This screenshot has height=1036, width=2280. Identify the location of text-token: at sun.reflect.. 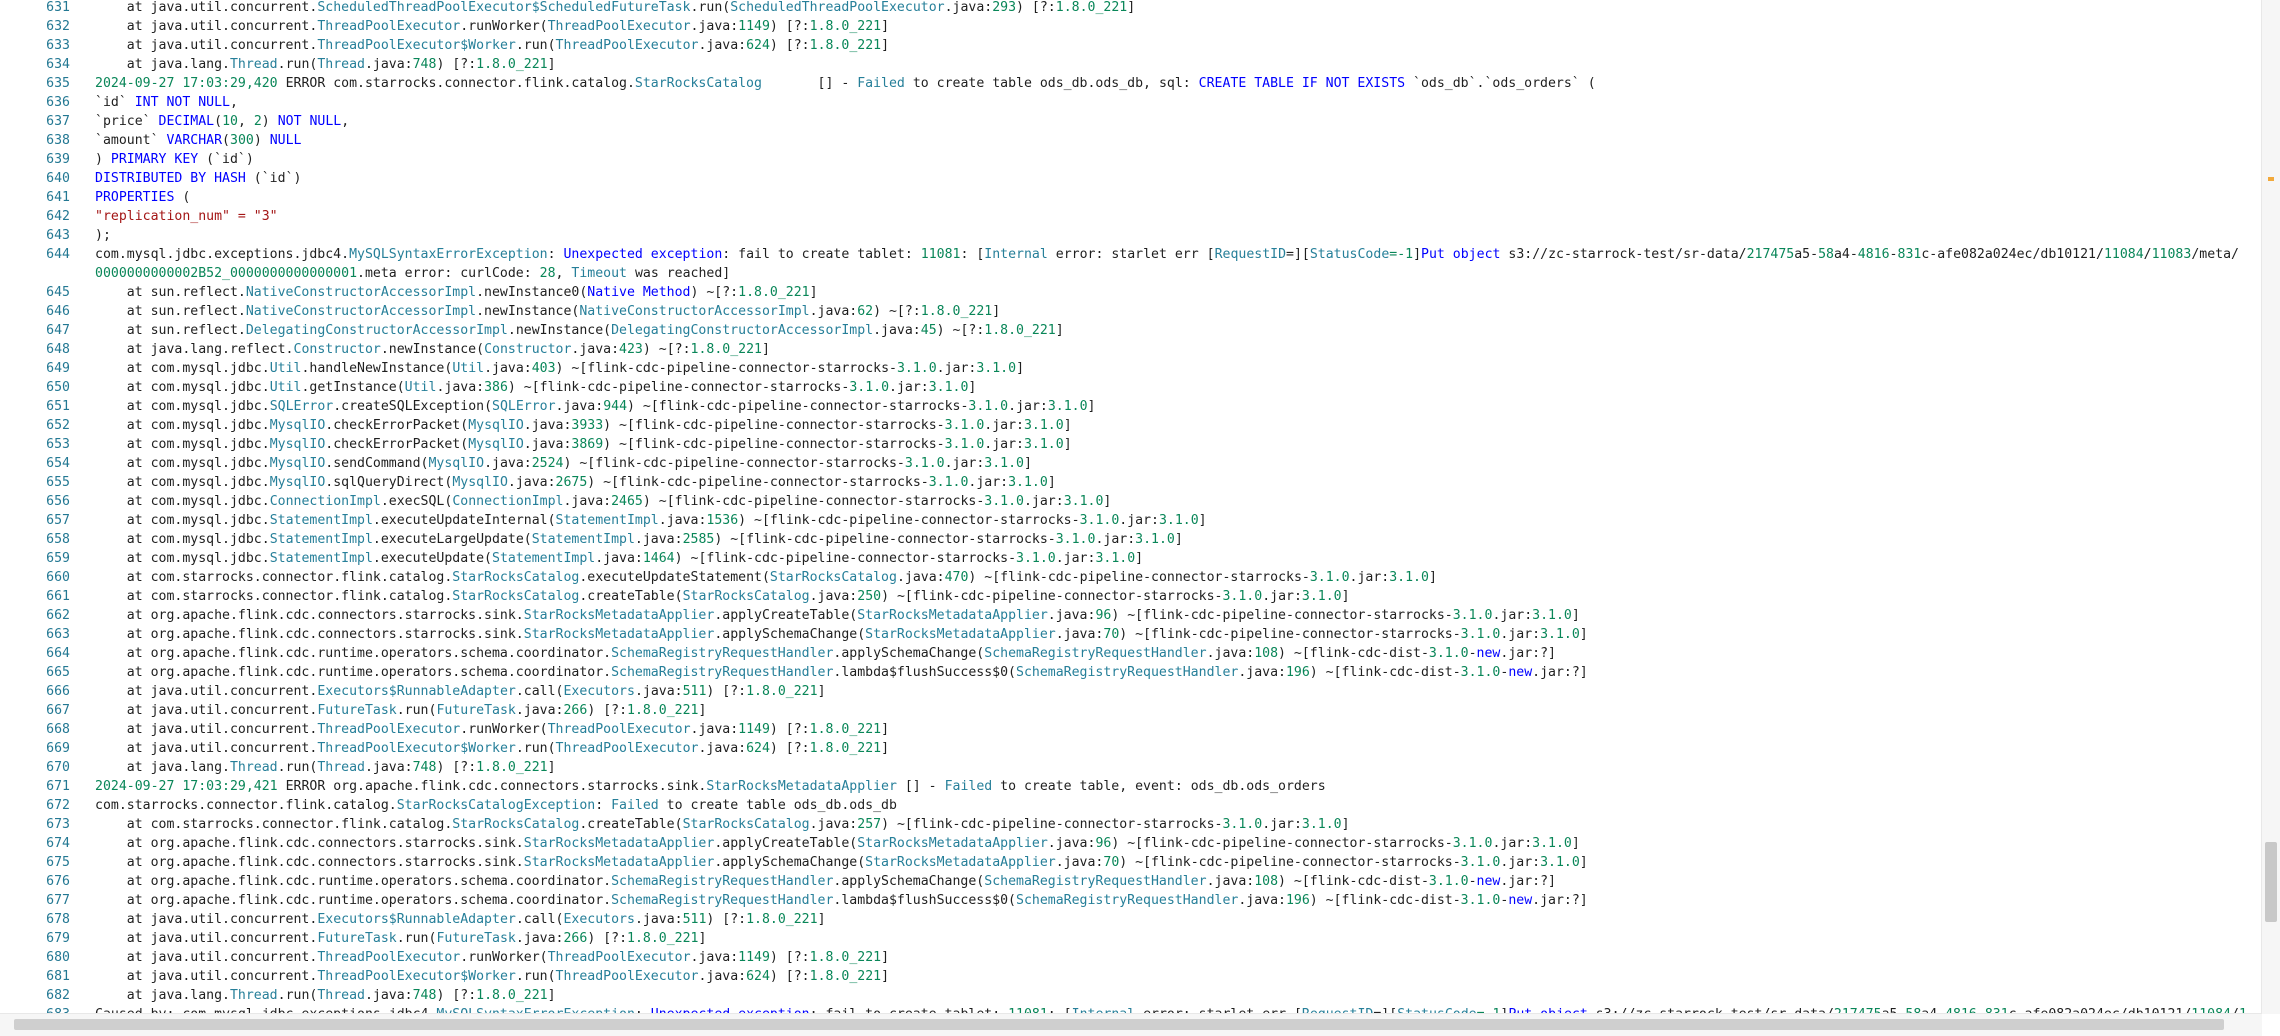
(170, 330).